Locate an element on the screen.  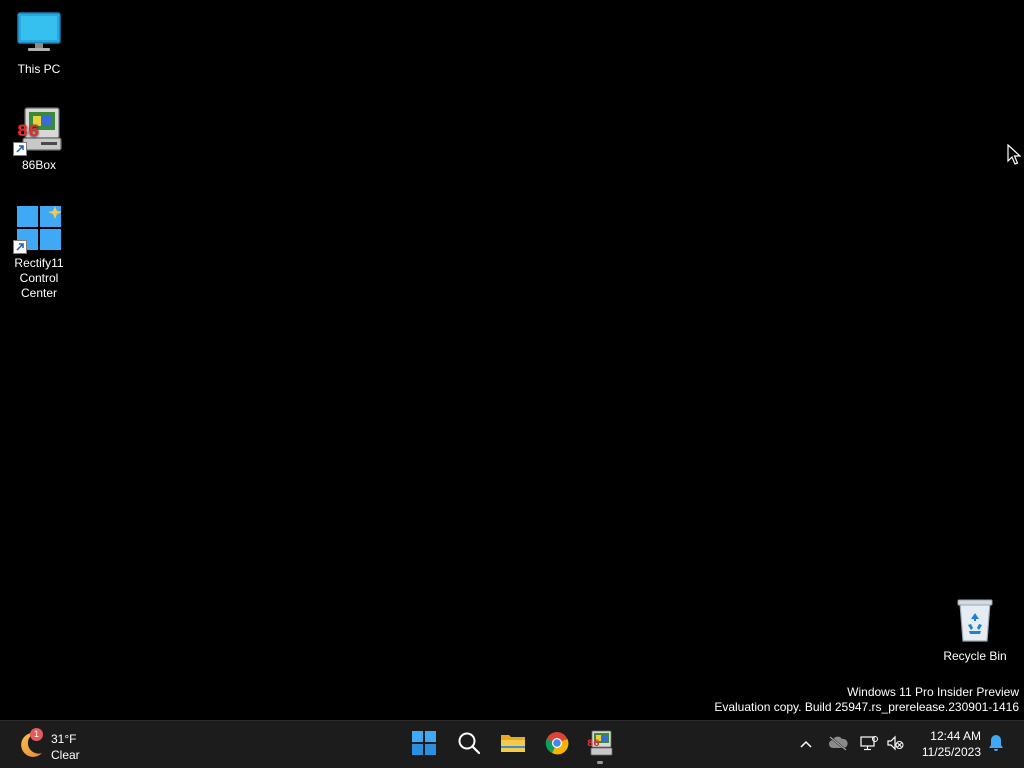
clock: 12:44 AM 11/25/2023 is located at coordinates (951, 744).